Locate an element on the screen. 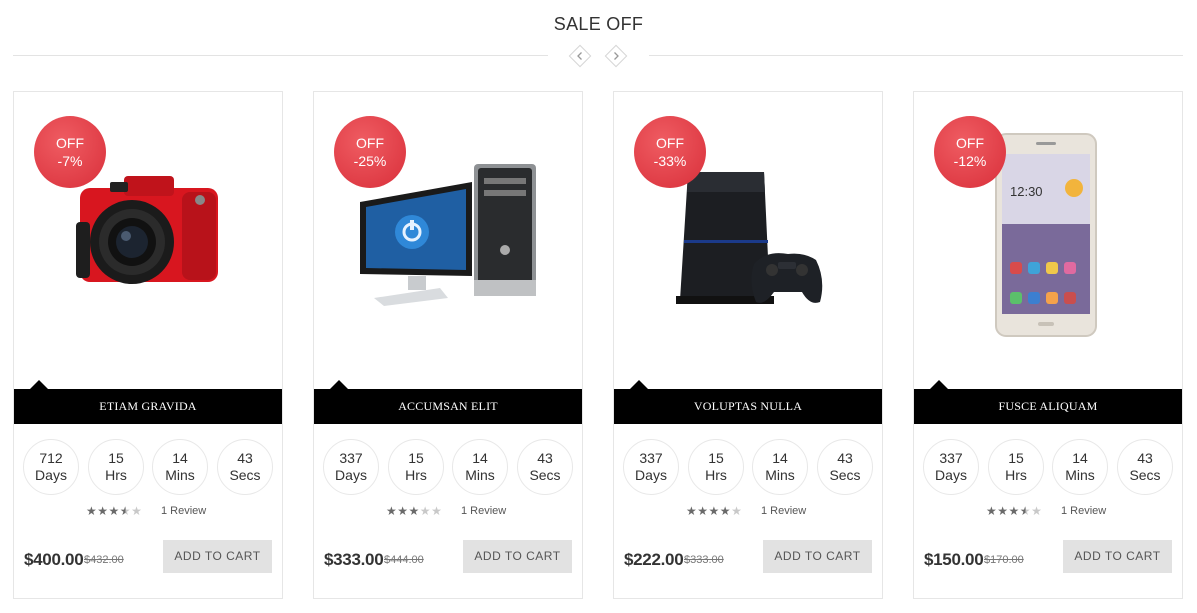 Image resolution: width=1197 pixels, height=613 pixels. product-name-bar: VOLUPTAS NULLA is located at coordinates (748, 402).